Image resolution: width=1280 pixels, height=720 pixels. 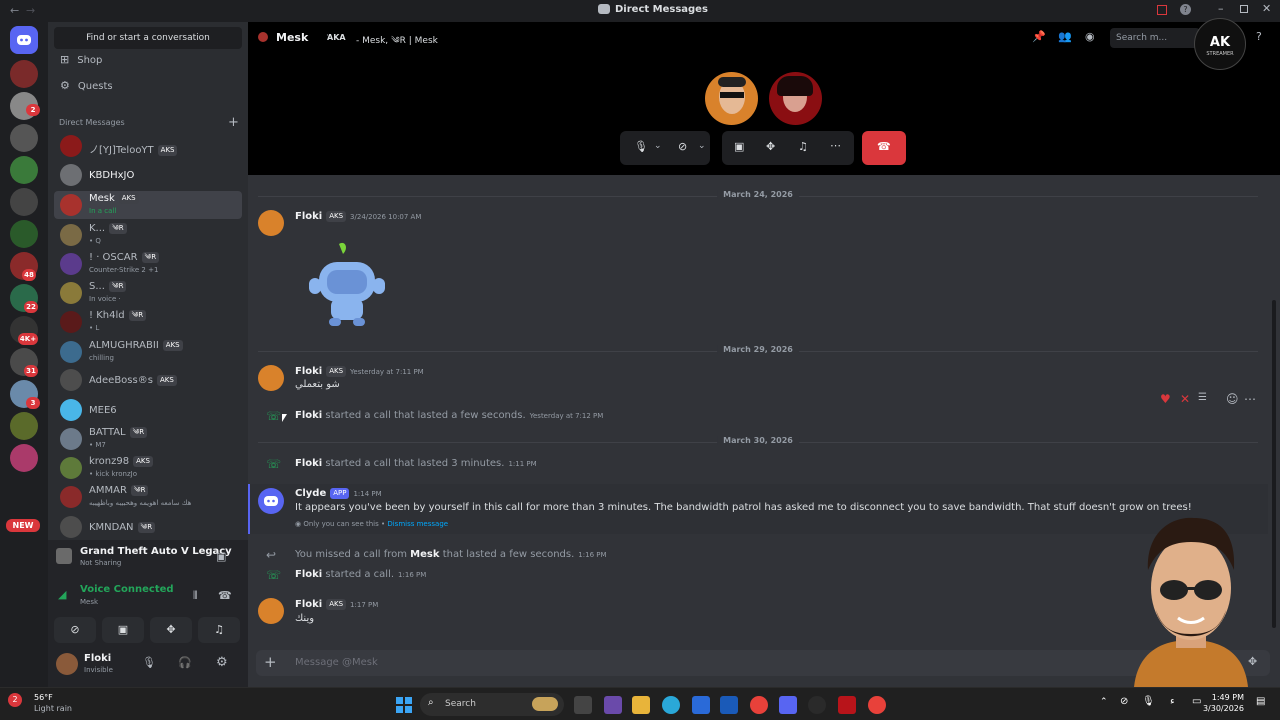 What do you see at coordinates (75, 630) in the screenshot?
I see `camera-off-button: ⊘` at bounding box center [75, 630].